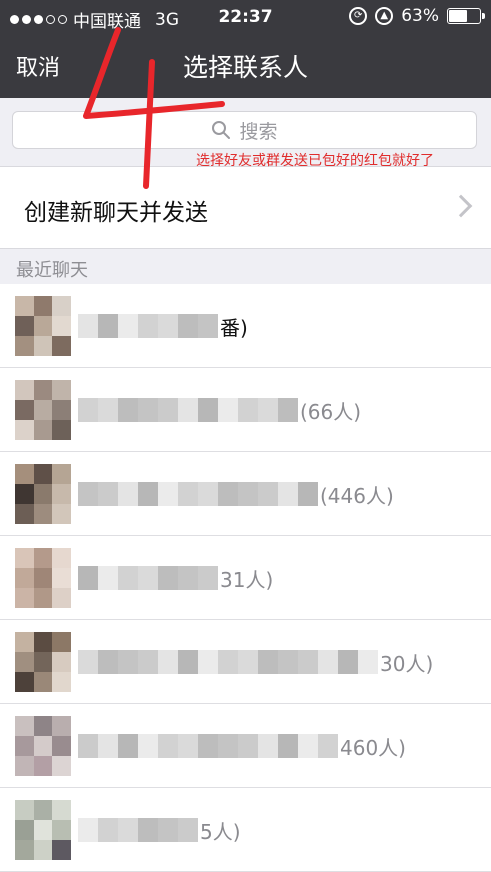 This screenshot has width=491, height=872. What do you see at coordinates (245, 17) in the screenshot?
I see `status-bar: 中国联通 3G 22:37 ⟳ ▲ 63%` at bounding box center [245, 17].